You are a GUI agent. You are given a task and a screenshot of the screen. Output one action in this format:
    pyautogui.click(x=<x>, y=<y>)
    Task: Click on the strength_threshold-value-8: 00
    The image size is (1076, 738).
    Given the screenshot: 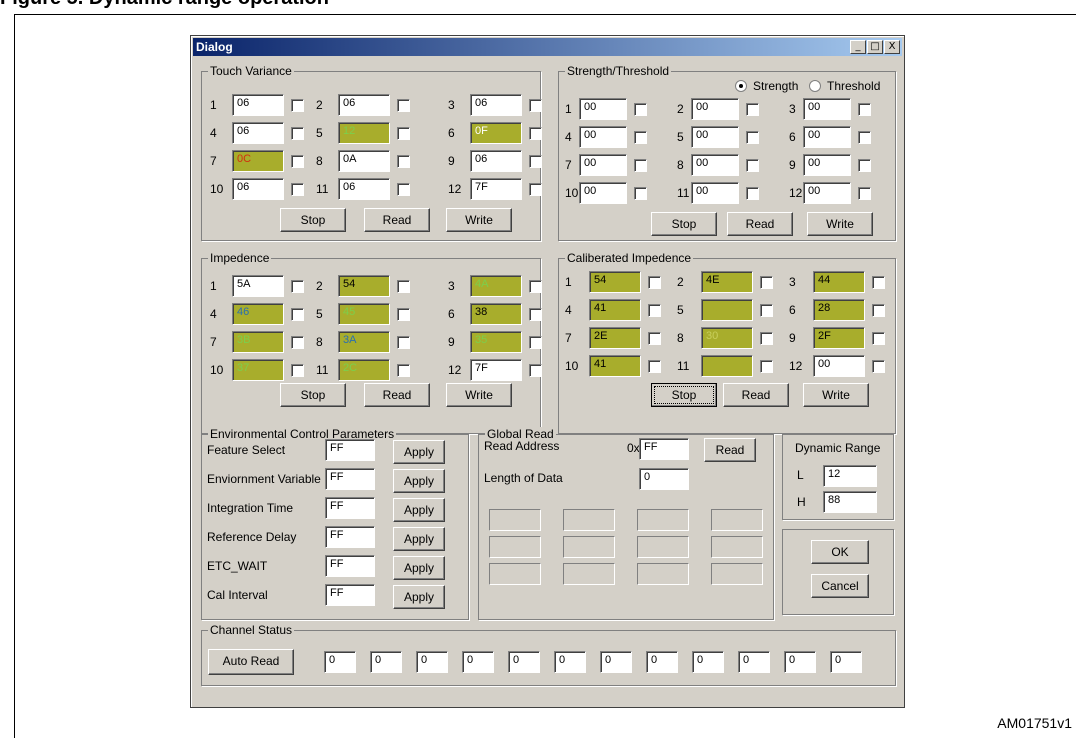 What is the action you would take?
    pyautogui.click(x=715, y=165)
    